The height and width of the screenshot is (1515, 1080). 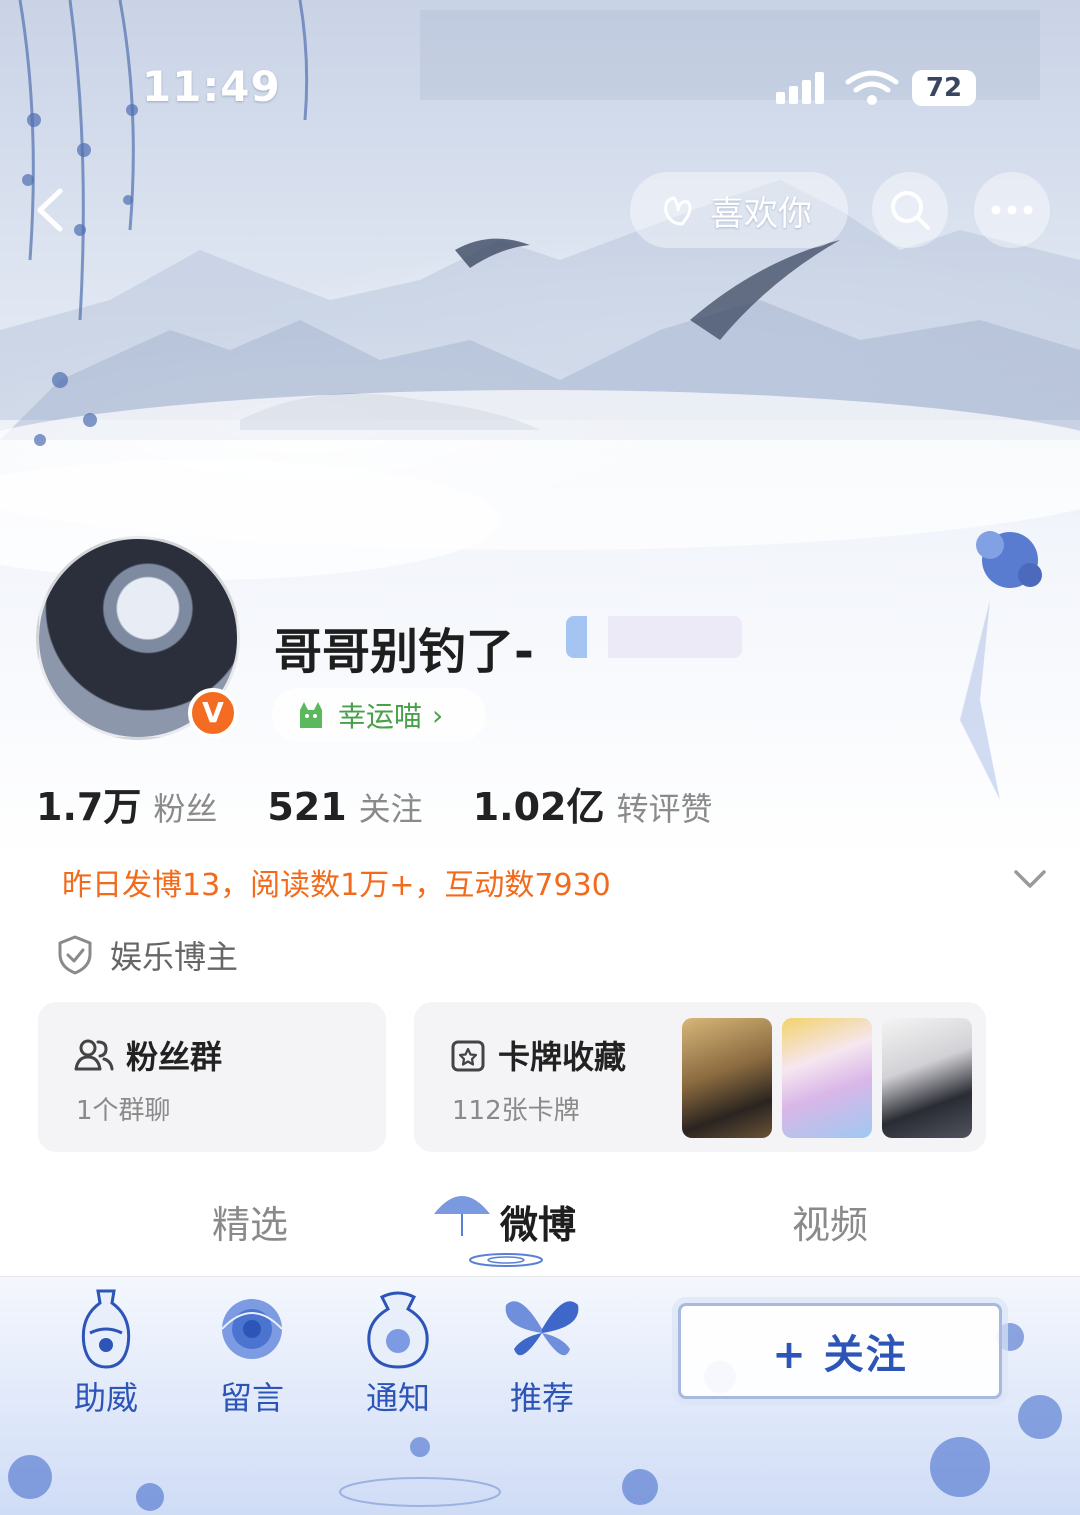 What do you see at coordinates (252, 1329) in the screenshot?
I see `peony-icon` at bounding box center [252, 1329].